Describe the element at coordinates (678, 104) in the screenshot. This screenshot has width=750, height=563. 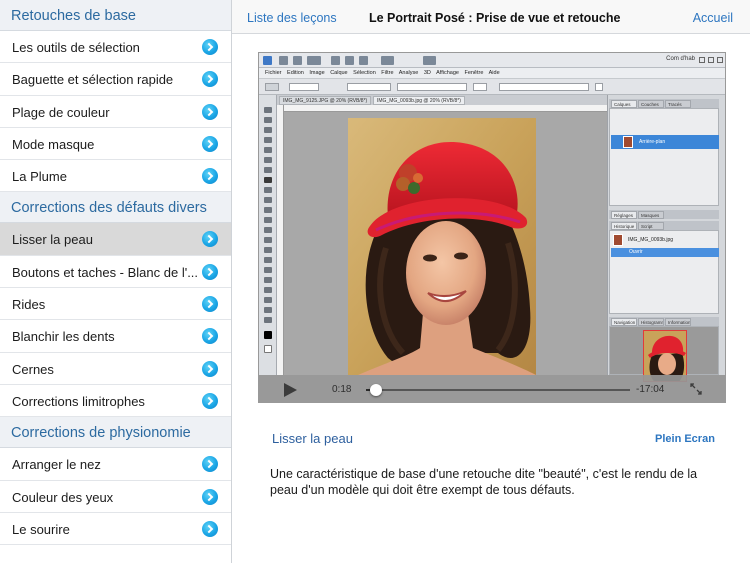
I see `paths-tab: Tracés` at that location.